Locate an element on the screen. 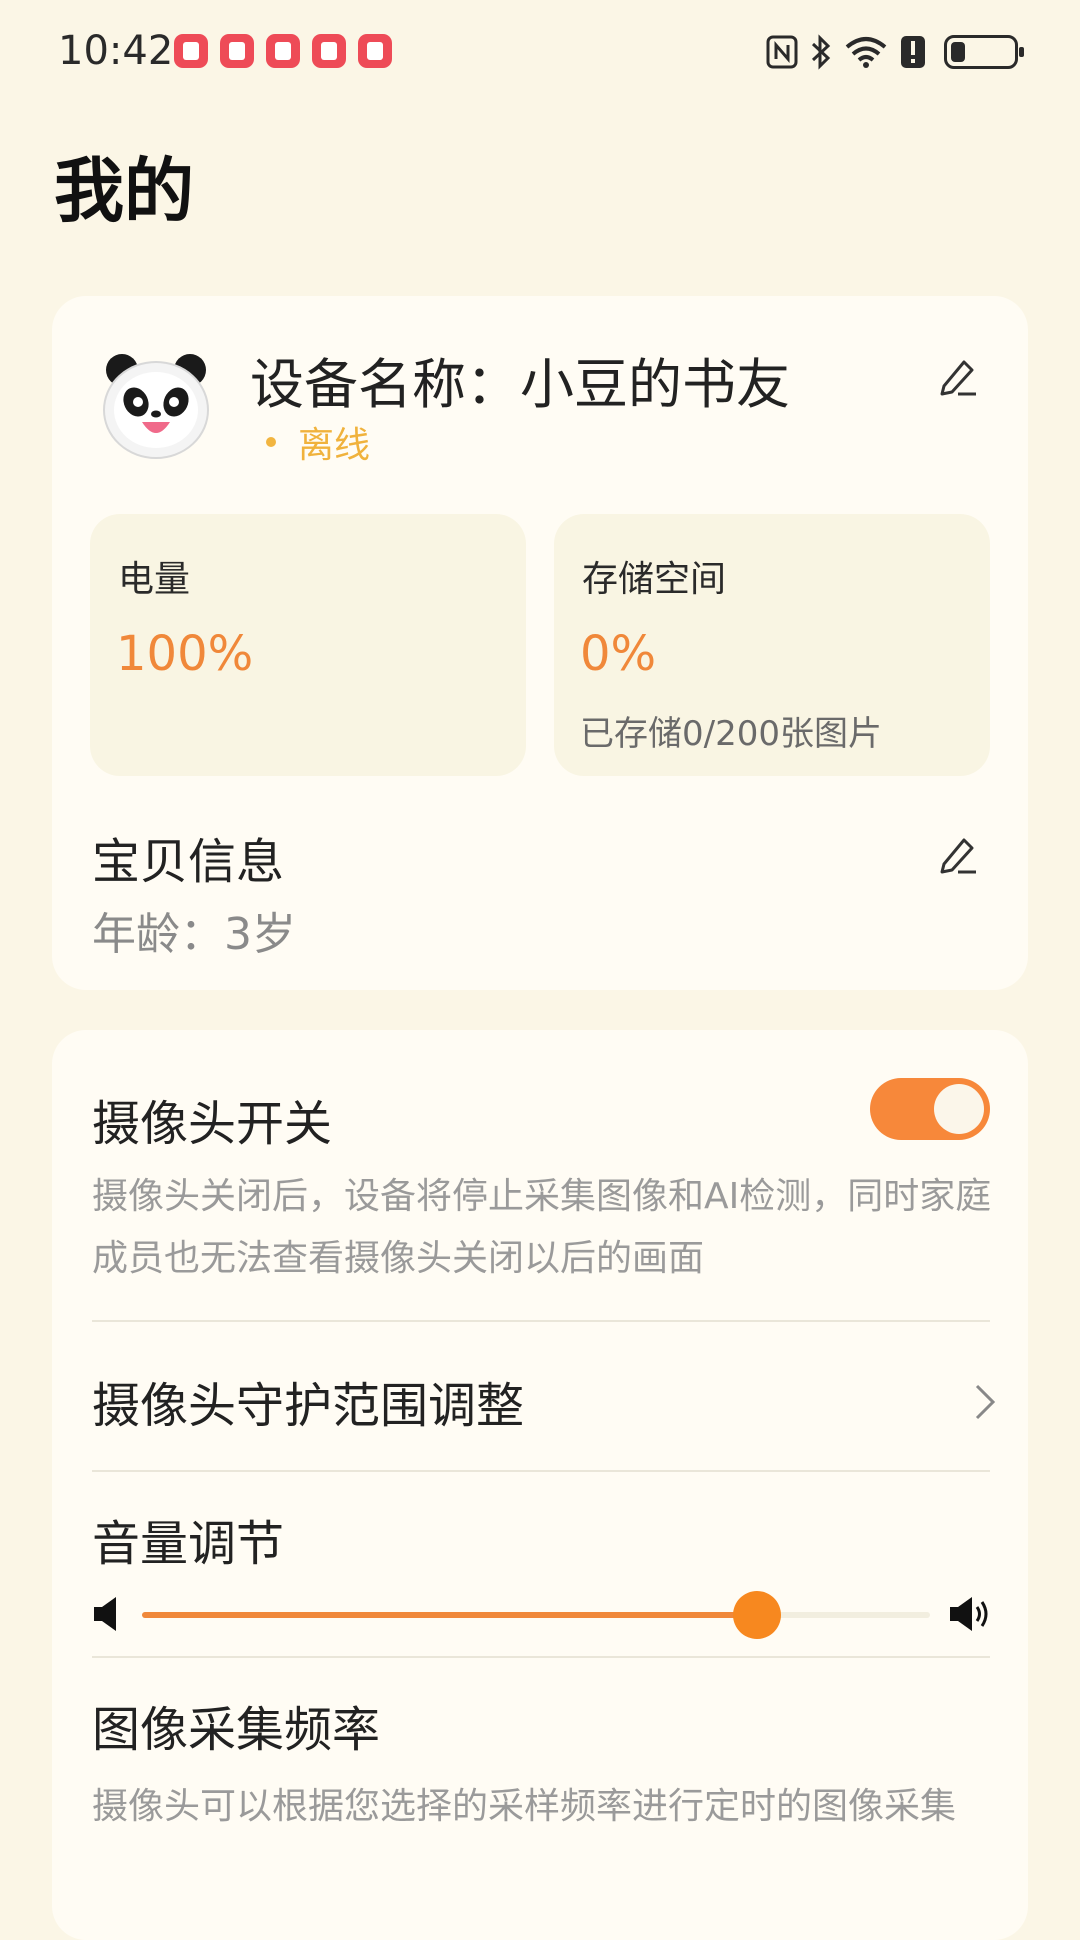 This screenshot has height=1940, width=1080. status-dot-icon is located at coordinates (271, 442).